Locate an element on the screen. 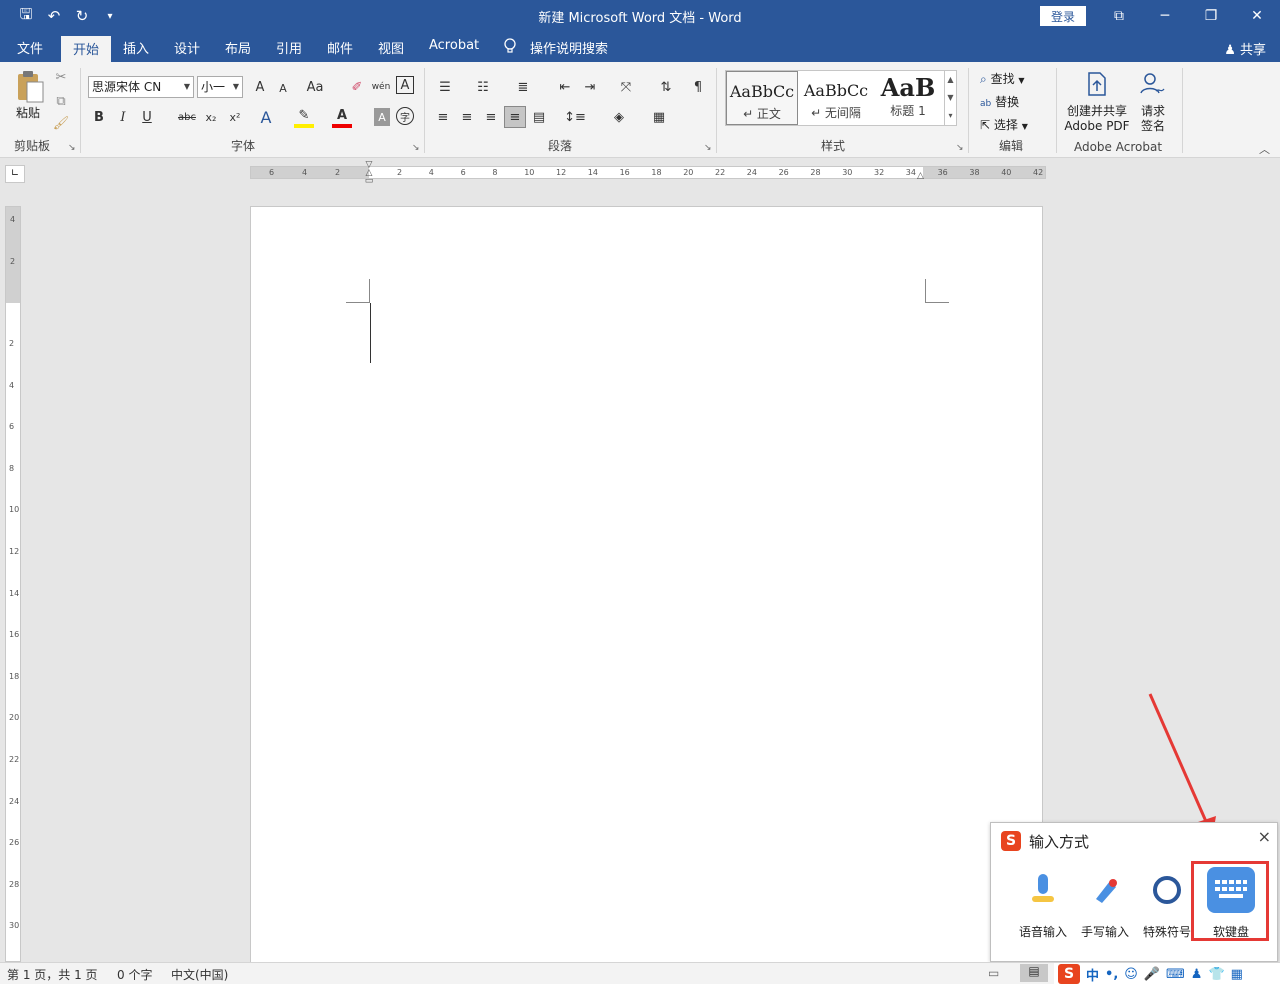 Image resolution: width=1280 pixels, height=984 pixels. ruler-number: 32 is located at coordinates (879, 172).